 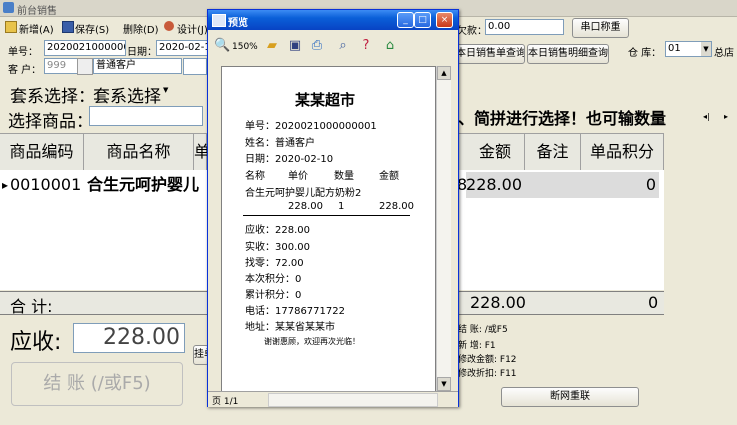 I want to click on customer-lookup-button, so click(x=85, y=66).